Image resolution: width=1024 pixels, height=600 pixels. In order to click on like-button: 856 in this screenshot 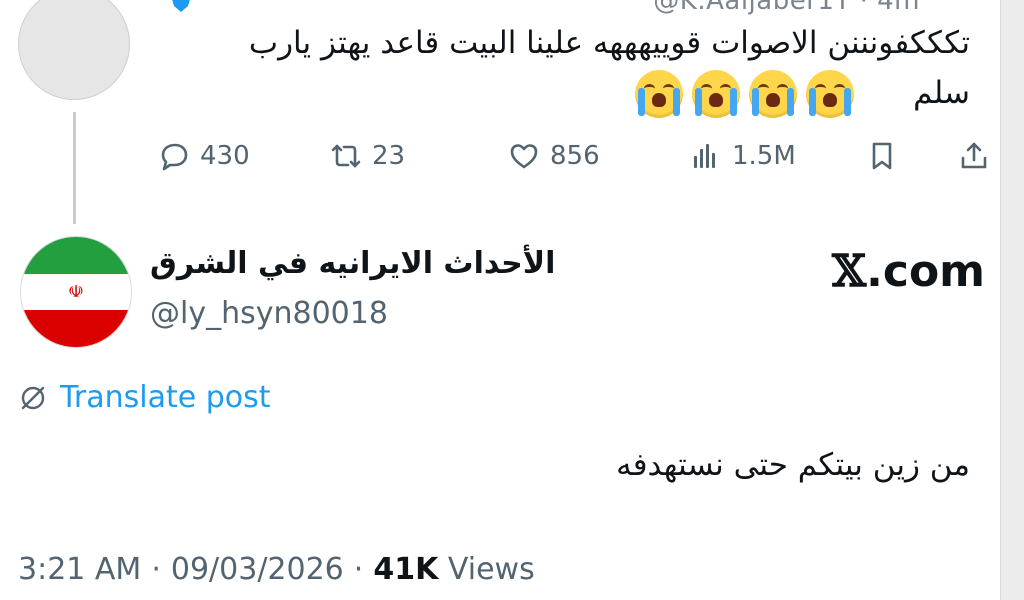, I will do `click(554, 156)`.